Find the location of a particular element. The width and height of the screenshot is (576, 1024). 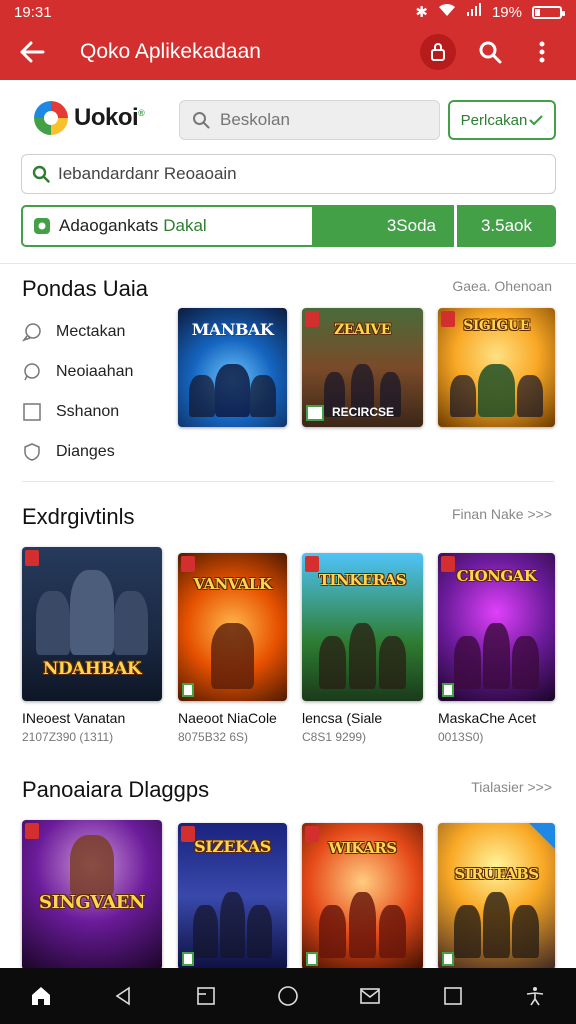

back-arrow-icon is located at coordinates (32, 52).